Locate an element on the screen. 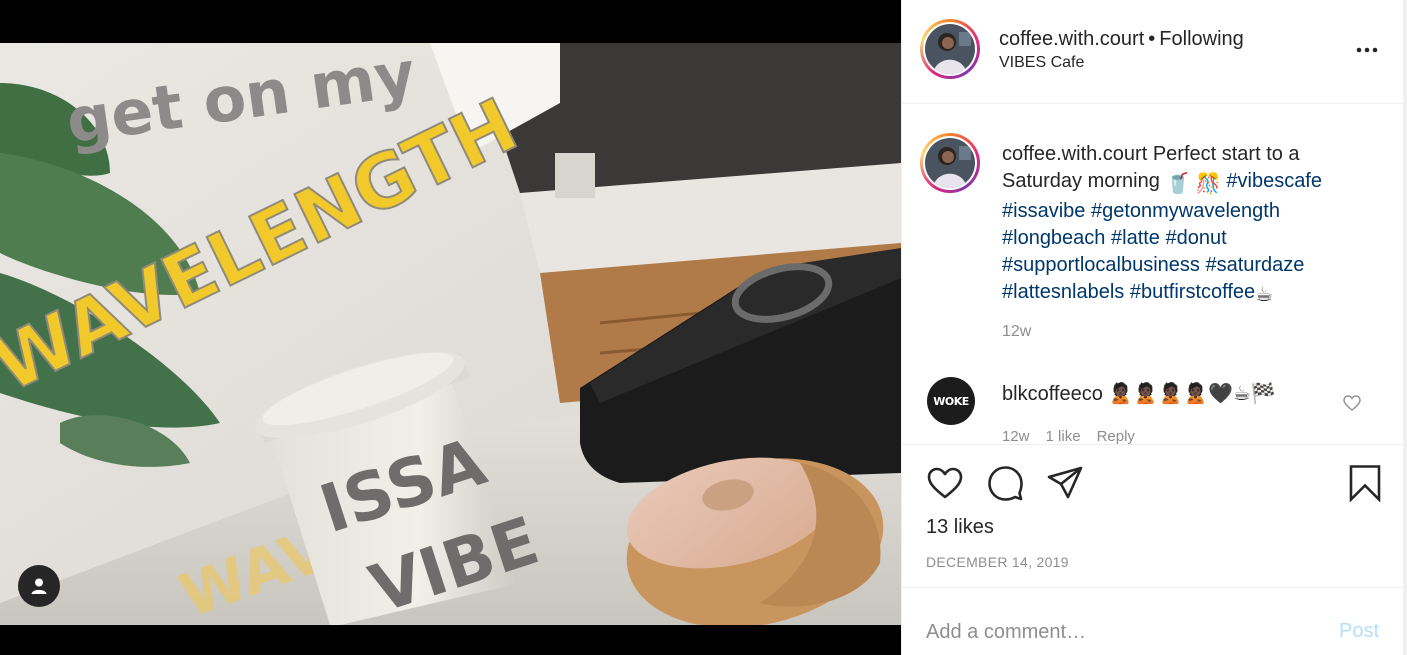  comment-composer: Post is located at coordinates (1153, 622).